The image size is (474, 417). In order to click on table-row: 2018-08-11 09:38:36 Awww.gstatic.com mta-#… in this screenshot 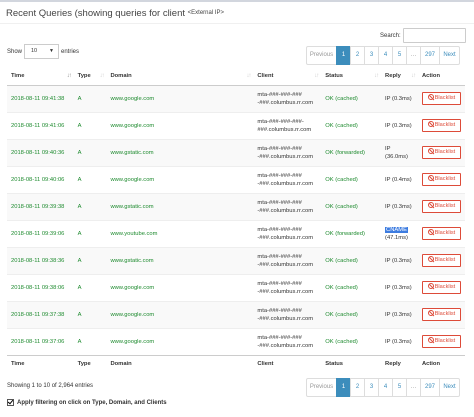, I will do `click(236, 260)`.